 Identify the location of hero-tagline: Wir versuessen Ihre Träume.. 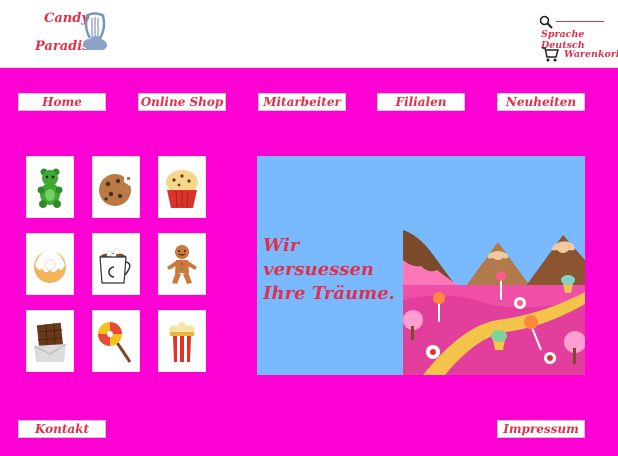
(333, 270).